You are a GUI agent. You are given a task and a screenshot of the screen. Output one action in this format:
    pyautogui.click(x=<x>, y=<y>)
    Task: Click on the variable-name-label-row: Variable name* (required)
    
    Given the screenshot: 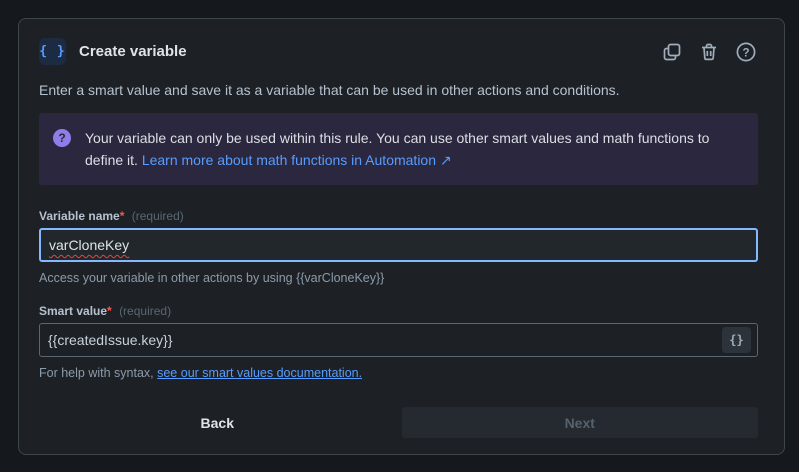 What is the action you would take?
    pyautogui.click(x=398, y=216)
    